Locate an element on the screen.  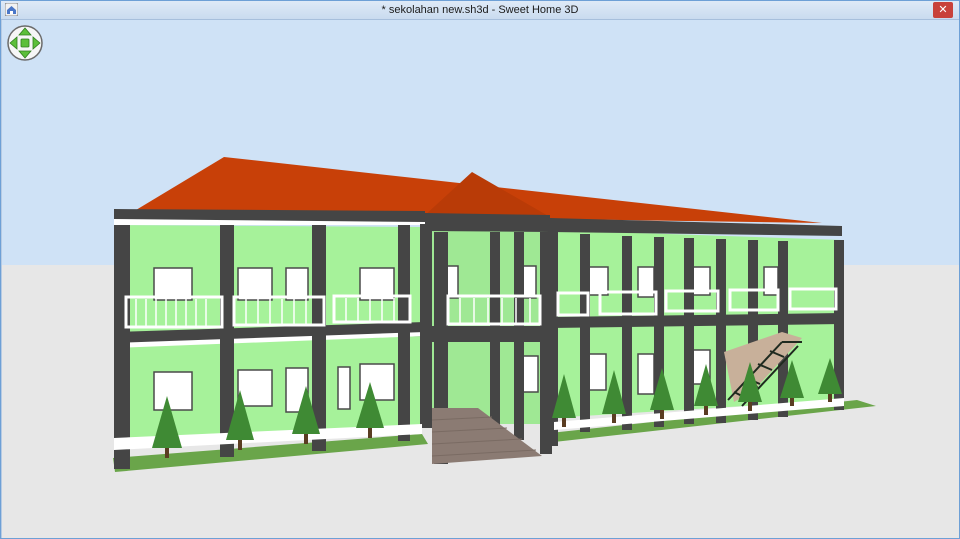
navigation-arrows-icon is located at coordinates (25, 43).